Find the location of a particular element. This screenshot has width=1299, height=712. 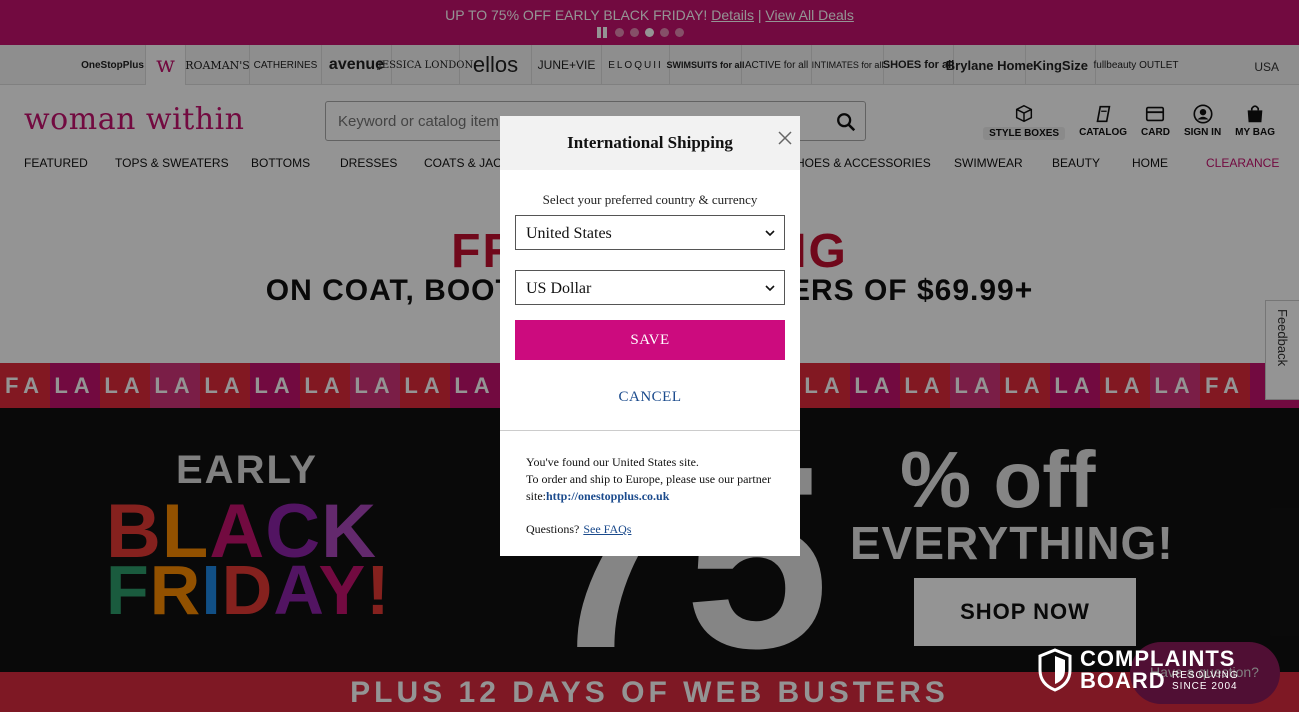

select-label: Select your preferred country & currency is located at coordinates (650, 199).